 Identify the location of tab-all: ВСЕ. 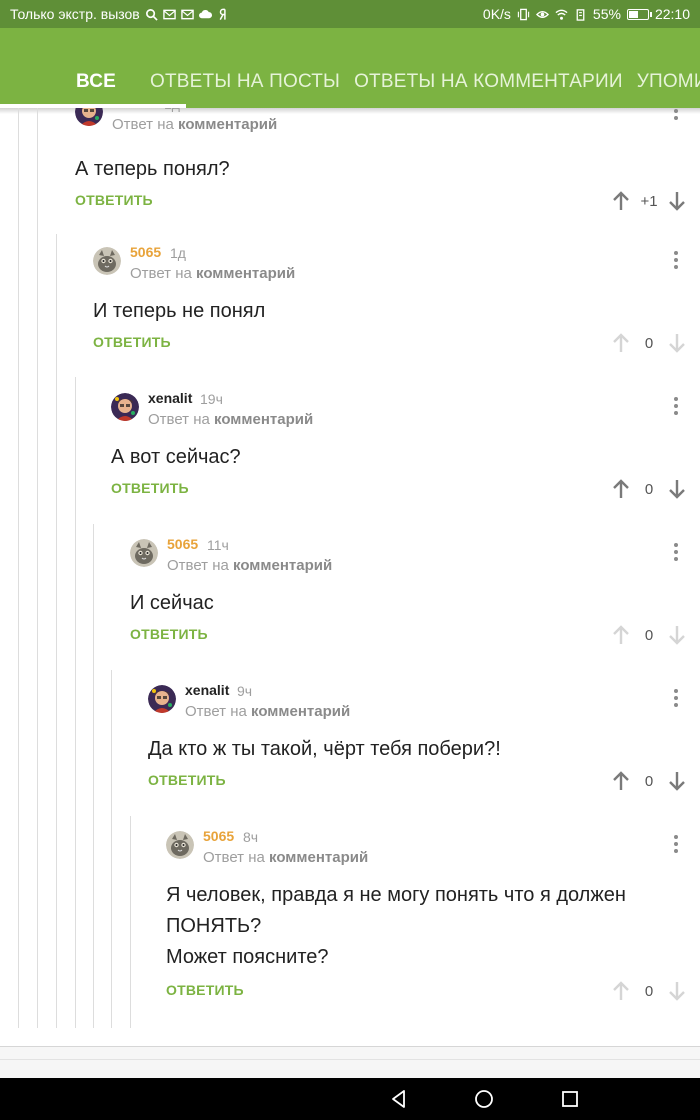
(72, 82).